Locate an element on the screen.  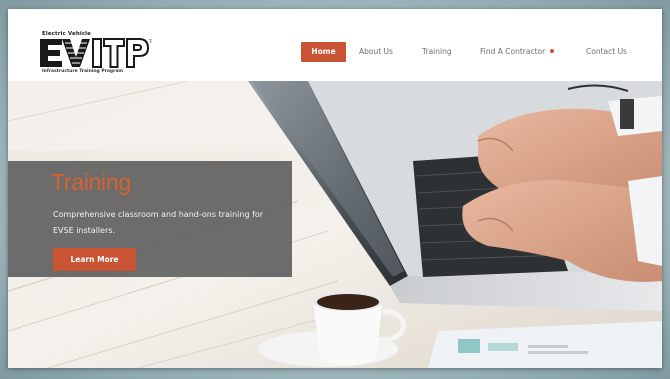
nav-find-a-contractor: Find A Contractor is located at coordinates (517, 52).